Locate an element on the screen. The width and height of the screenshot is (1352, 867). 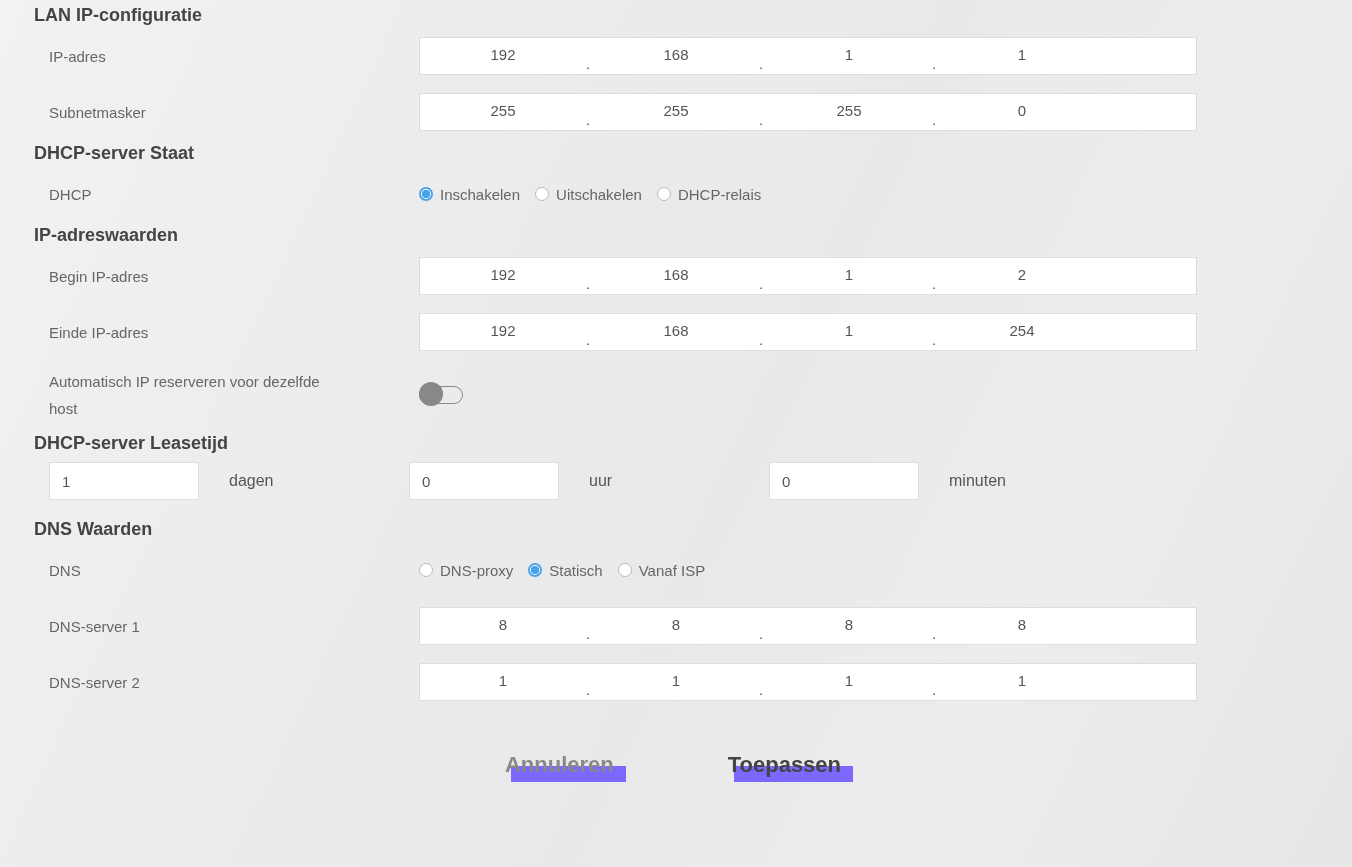
field-label: DNS-server 1 is located at coordinates (95, 626).